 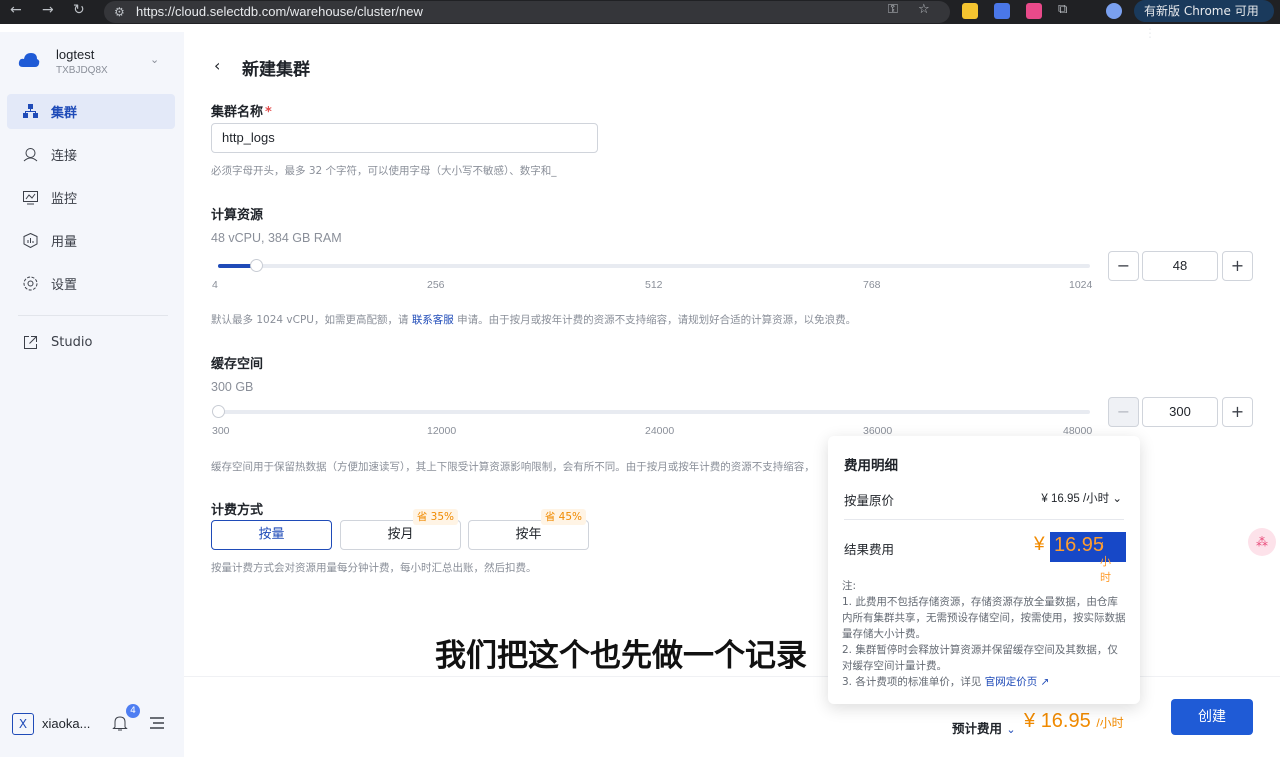 What do you see at coordinates (221, 431) in the screenshot?
I see `cache-tick: 300` at bounding box center [221, 431].